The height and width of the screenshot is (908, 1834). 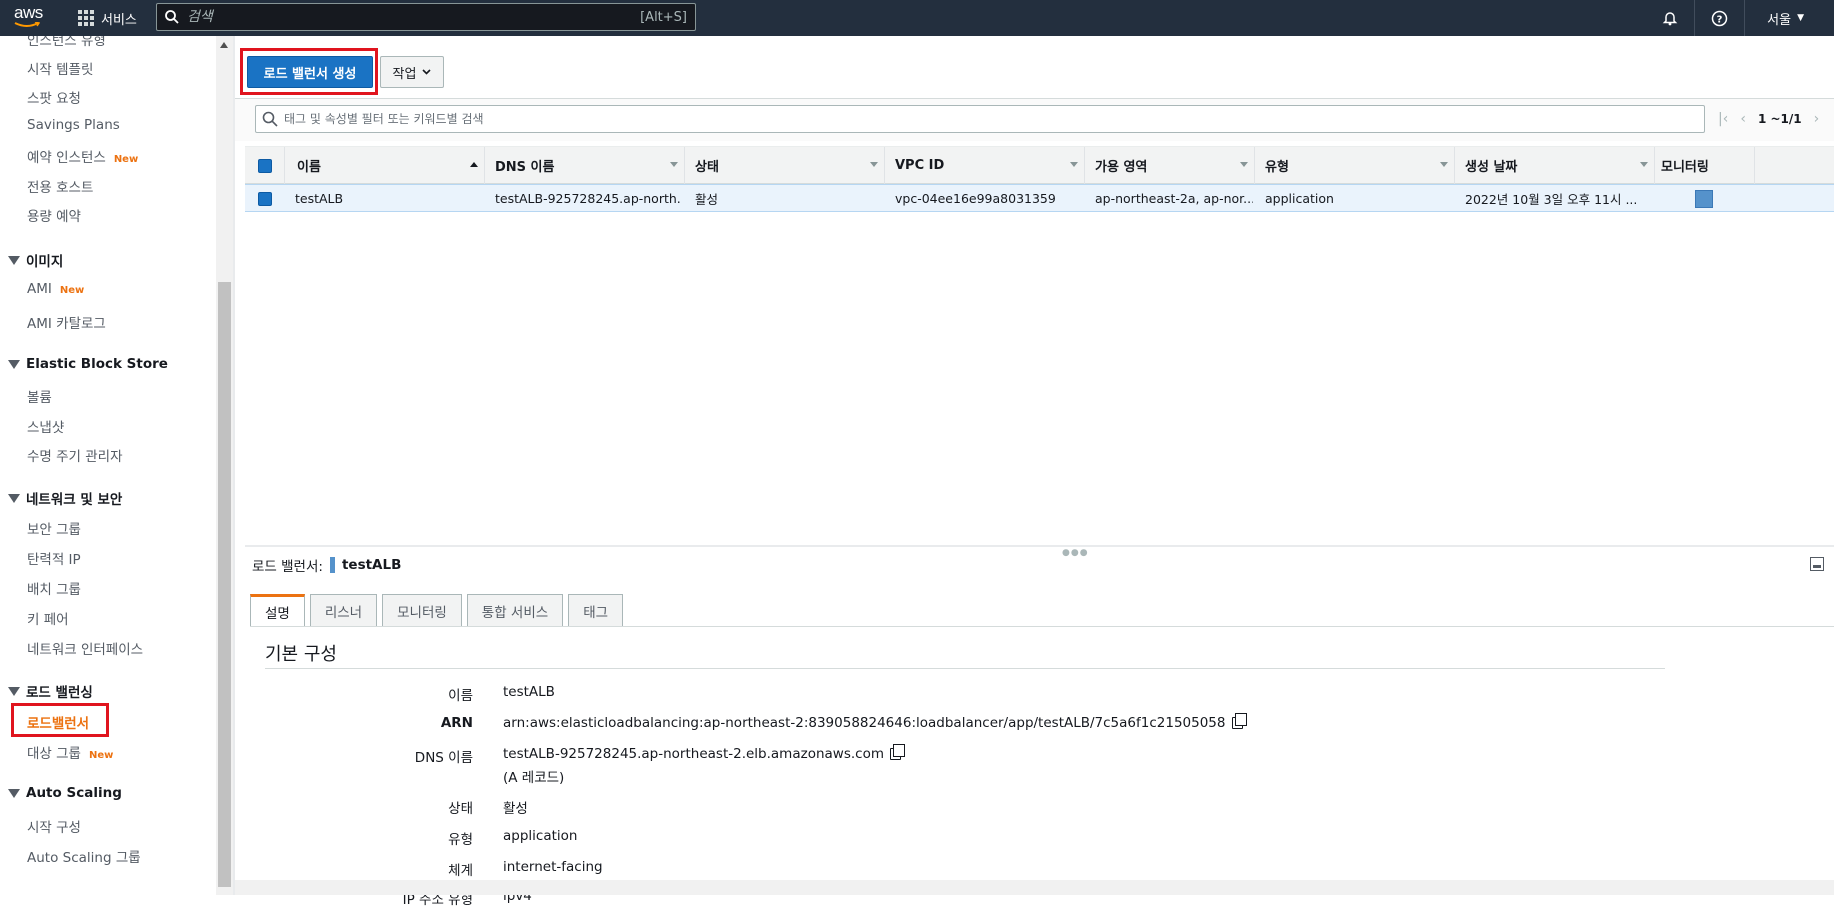 What do you see at coordinates (371, 565) in the screenshot?
I see `detail-title-name: testALB` at bounding box center [371, 565].